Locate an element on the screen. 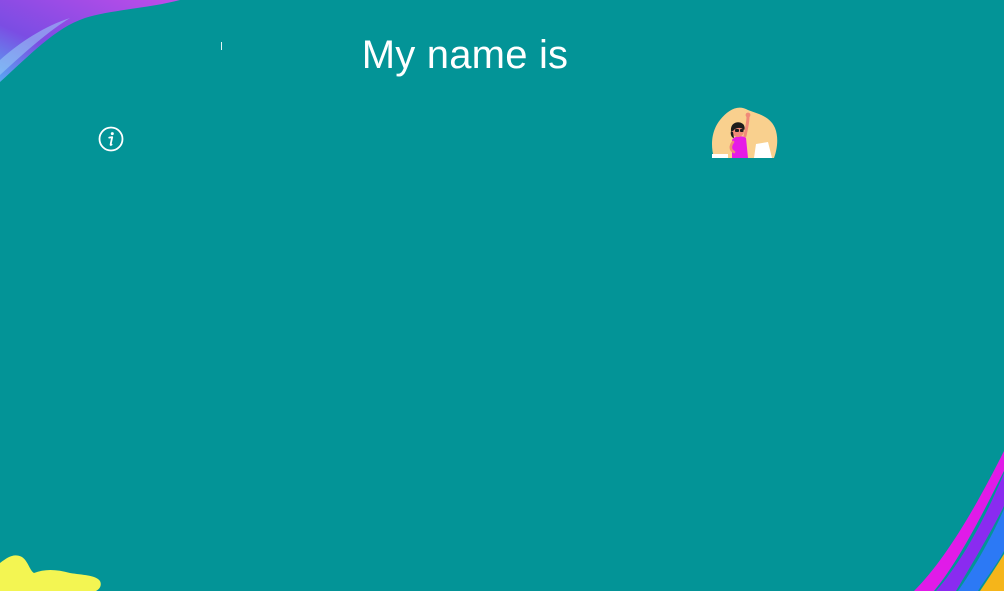 The width and height of the screenshot is (1004, 591). page-title: My name is is located at coordinates (465, 55).